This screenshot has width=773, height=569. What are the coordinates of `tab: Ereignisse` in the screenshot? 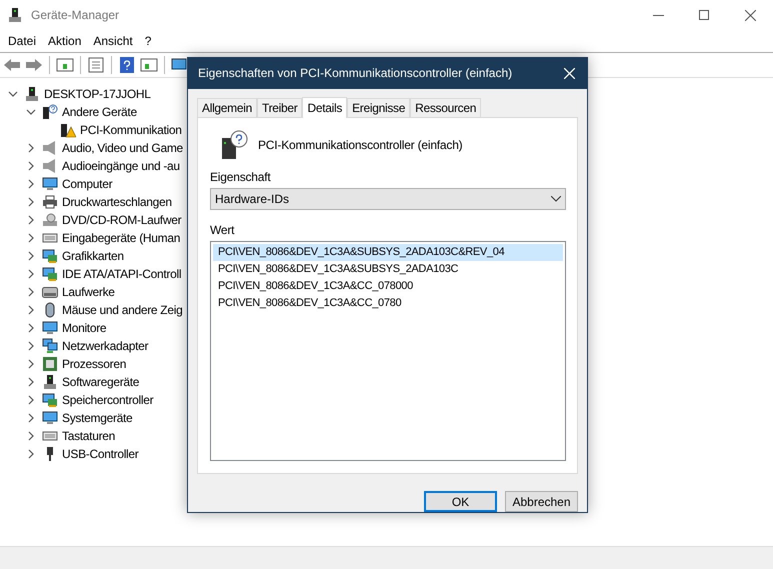 It's located at (378, 107).